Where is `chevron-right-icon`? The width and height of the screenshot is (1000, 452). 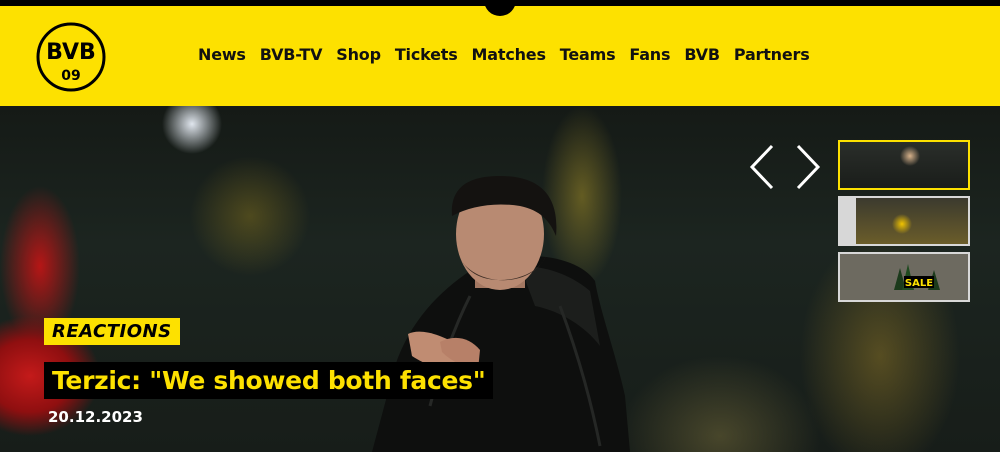 chevron-right-icon is located at coordinates (808, 167).